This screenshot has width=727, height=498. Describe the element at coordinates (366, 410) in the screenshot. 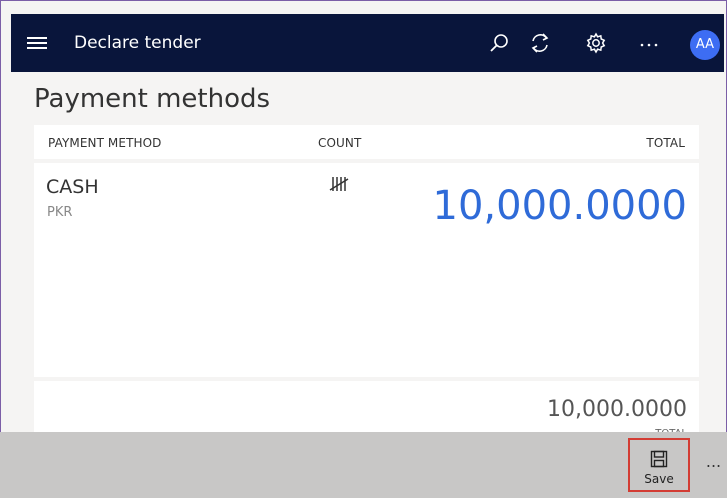

I see `totals-summary: 10,000.0000 TOTAL` at that location.